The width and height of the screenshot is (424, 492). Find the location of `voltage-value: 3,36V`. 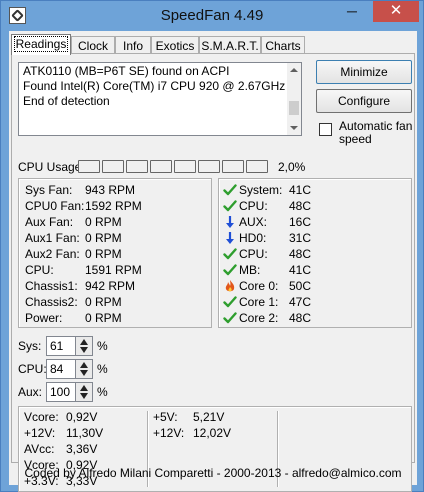

voltage-value: 3,36V is located at coordinates (82, 449).